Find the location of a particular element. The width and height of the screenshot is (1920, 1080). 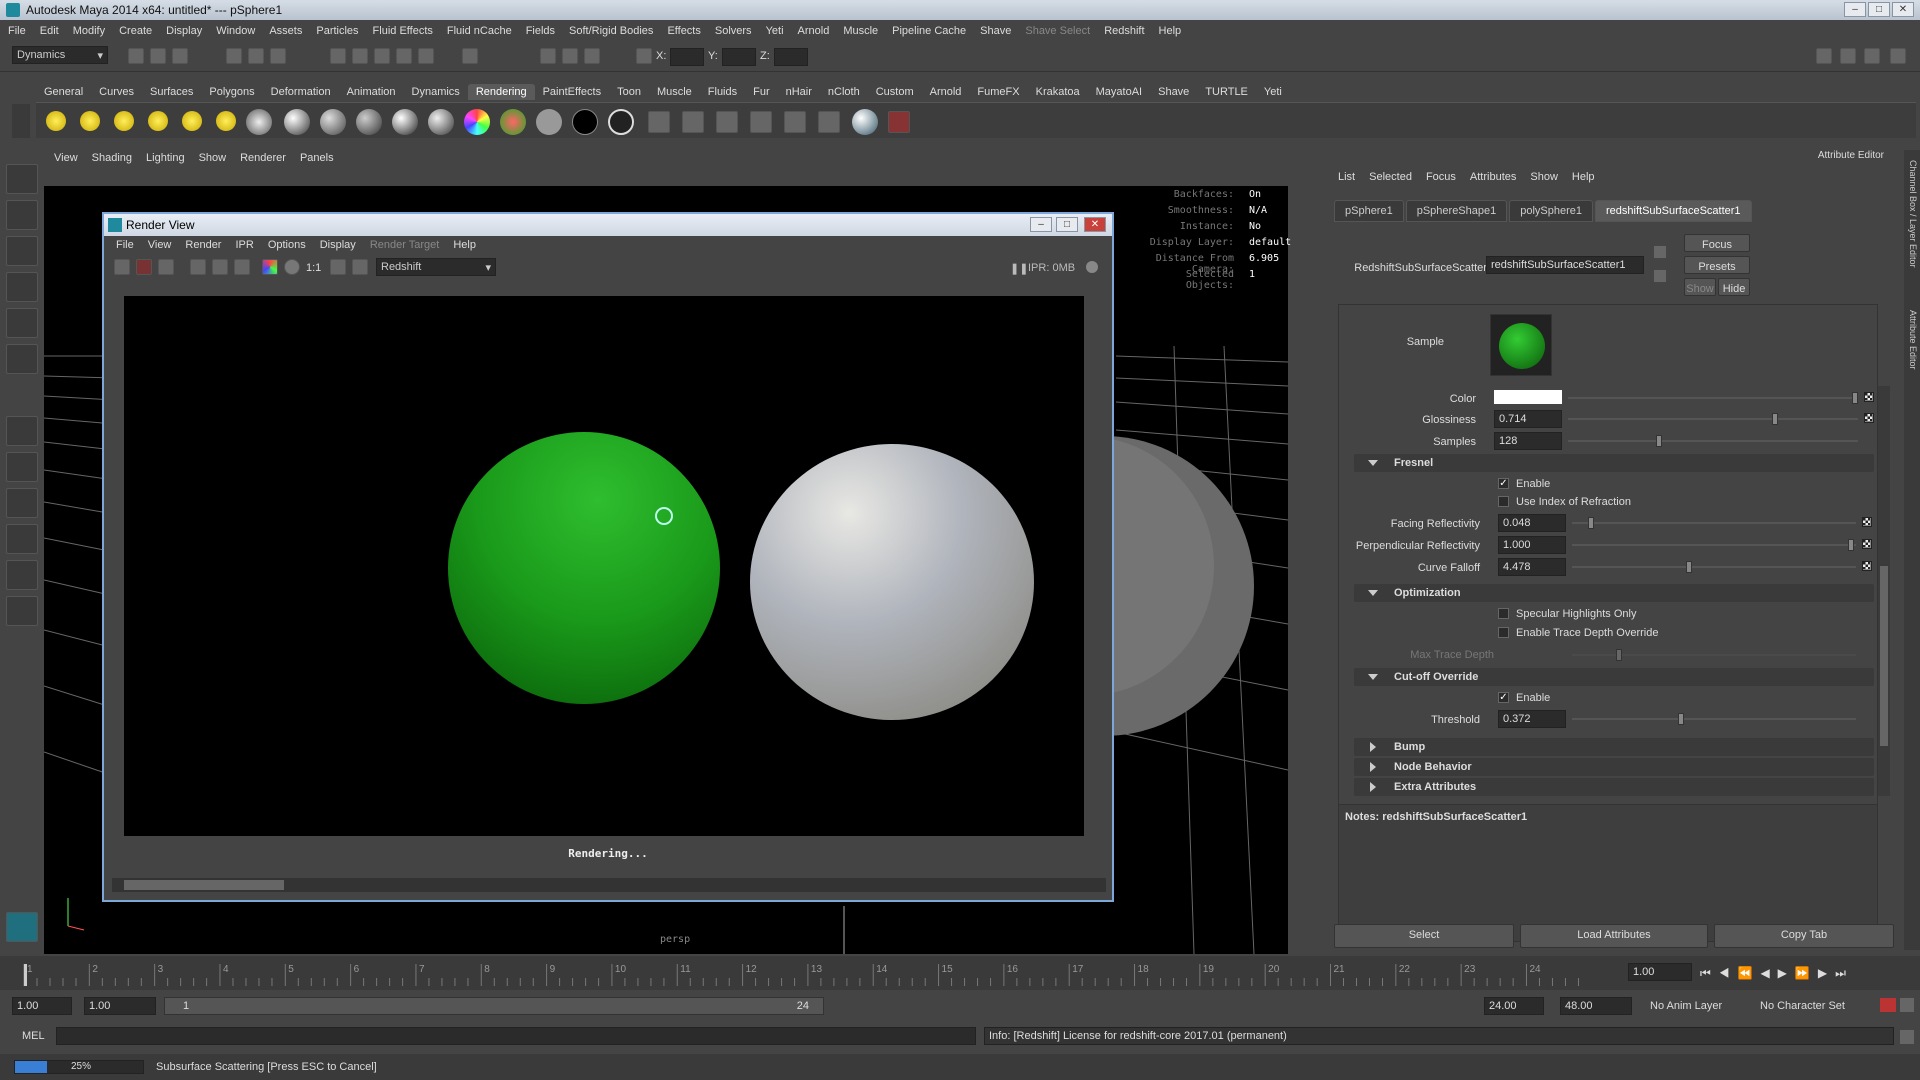

cutoff-section-header: Cut-off Override is located at coordinates (1614, 677).